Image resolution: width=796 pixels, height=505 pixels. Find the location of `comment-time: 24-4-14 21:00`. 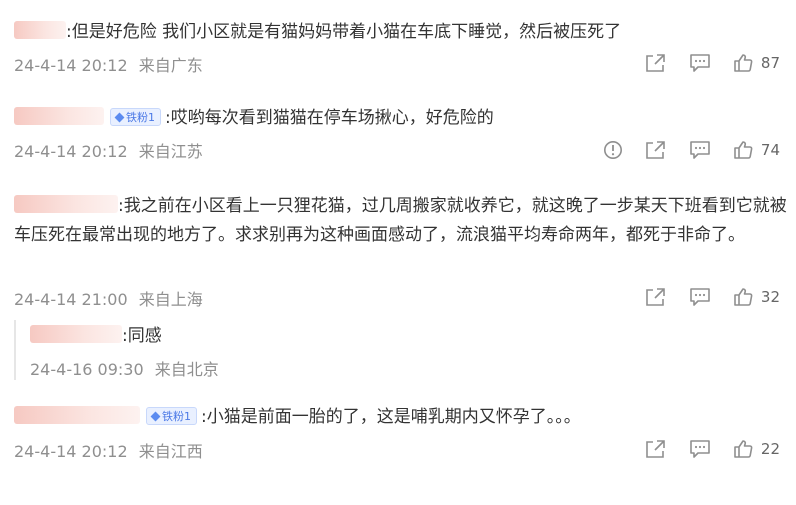

comment-time: 24-4-14 21:00 is located at coordinates (71, 299).